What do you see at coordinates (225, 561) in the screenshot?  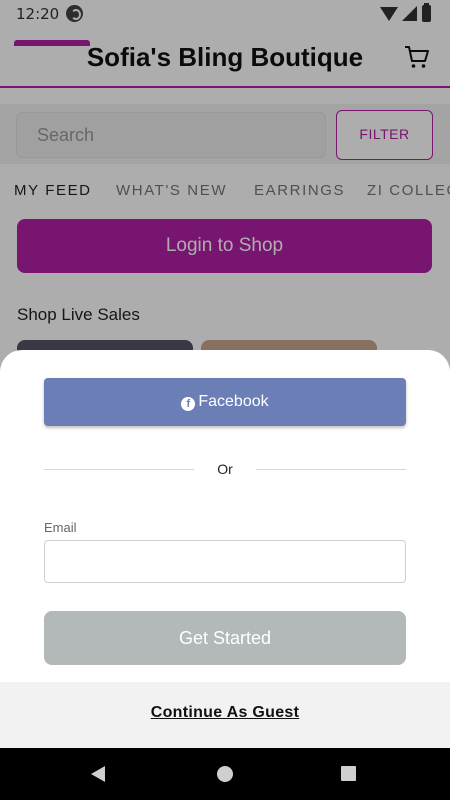 I see `email-field` at bounding box center [225, 561].